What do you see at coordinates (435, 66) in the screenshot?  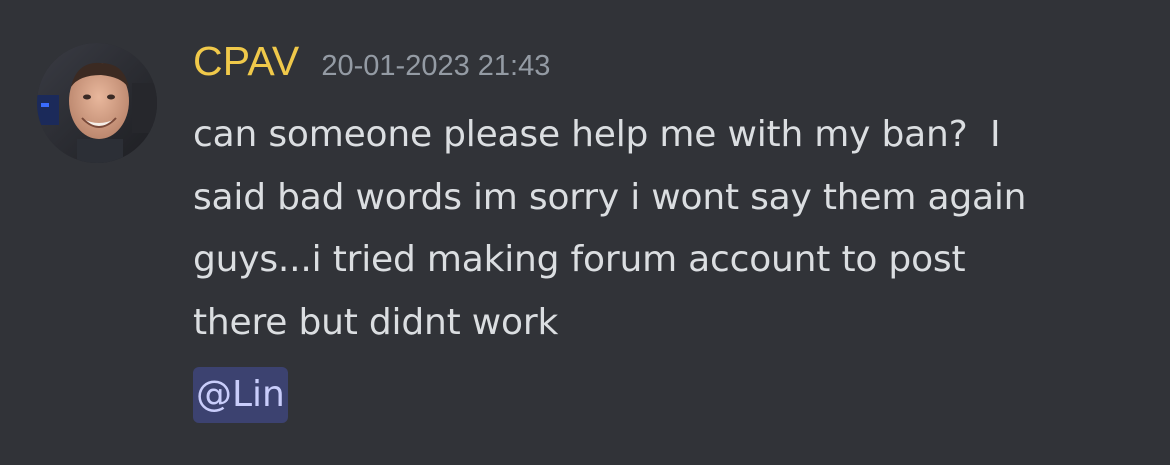 I see `message-timestamp: 20-01-2023 21:43` at bounding box center [435, 66].